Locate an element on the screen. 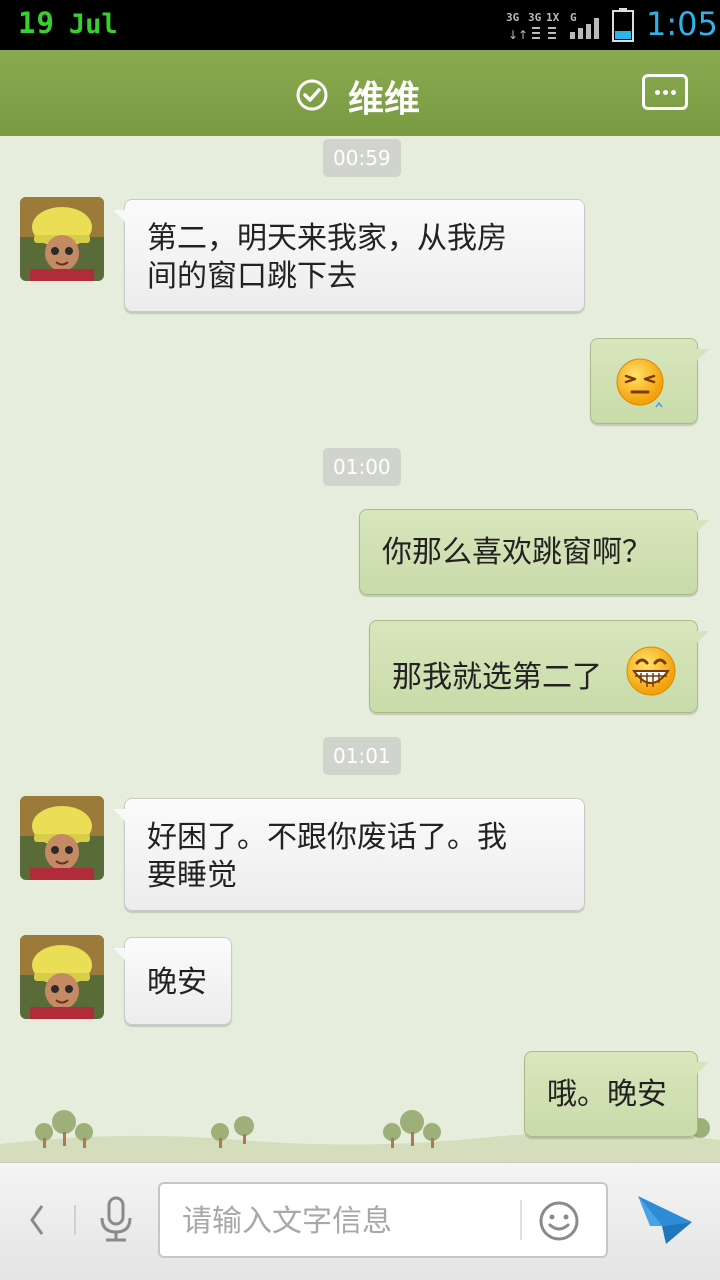 Image resolution: width=720 pixels, height=1280 pixels. status-date-day: 19 is located at coordinates (36, 23).